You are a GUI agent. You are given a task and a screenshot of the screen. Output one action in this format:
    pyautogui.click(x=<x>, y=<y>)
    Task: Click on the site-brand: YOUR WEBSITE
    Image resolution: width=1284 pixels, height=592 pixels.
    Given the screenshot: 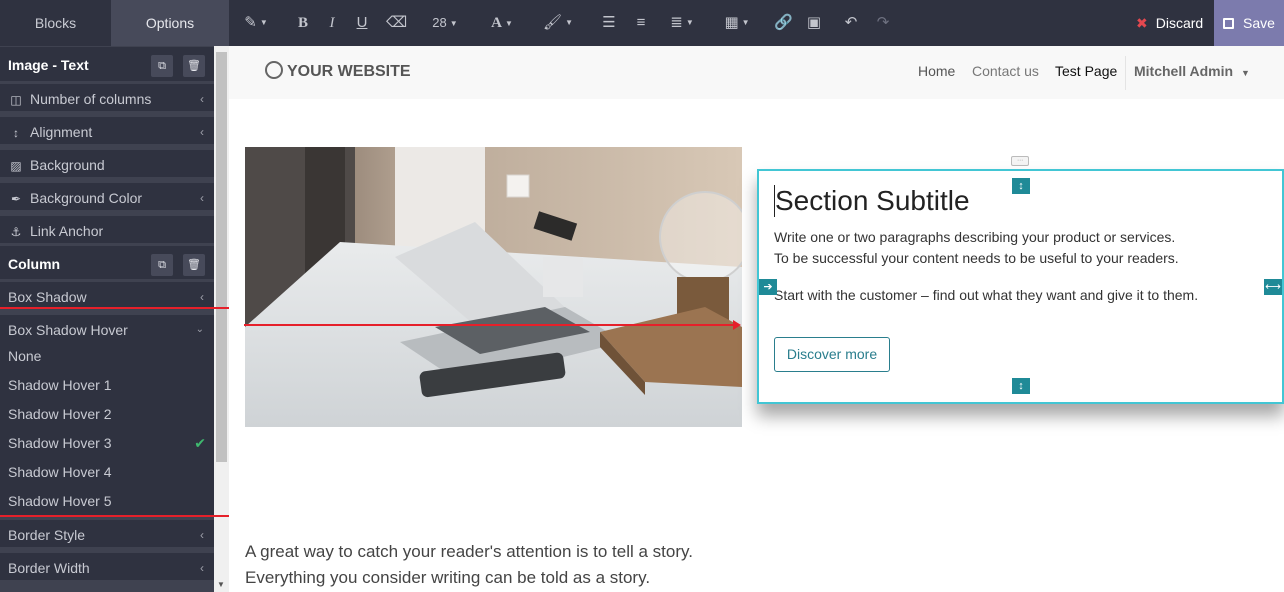 What is the action you would take?
    pyautogui.click(x=338, y=71)
    